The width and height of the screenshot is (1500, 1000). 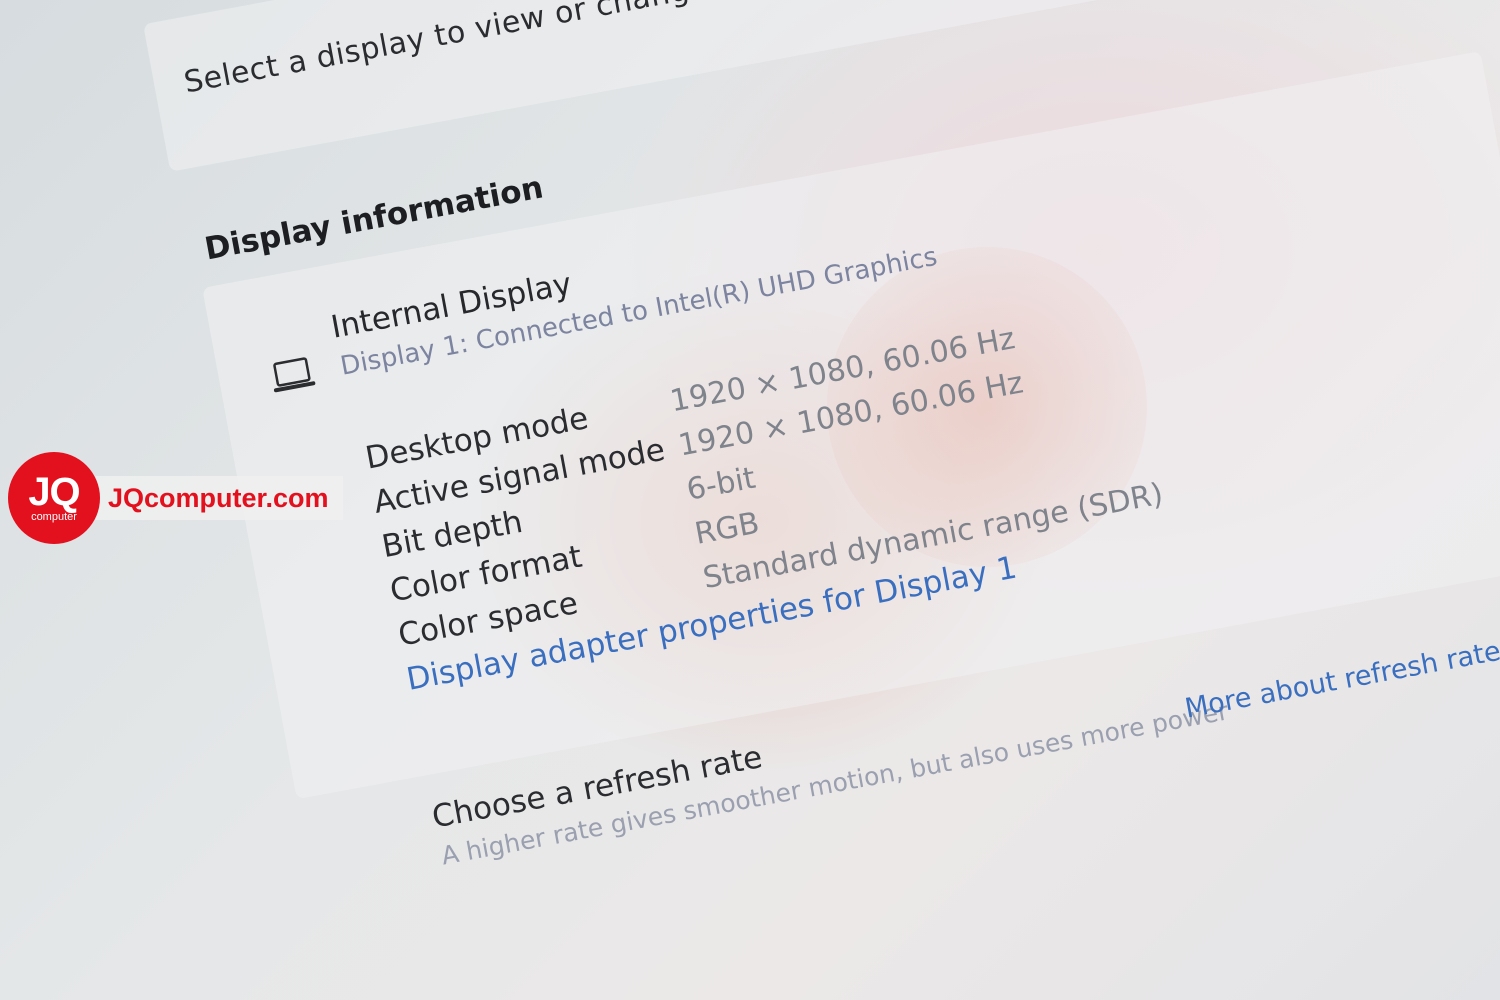 What do you see at coordinates (54, 517) in the screenshot?
I see `jq-logo-subtext: computer` at bounding box center [54, 517].